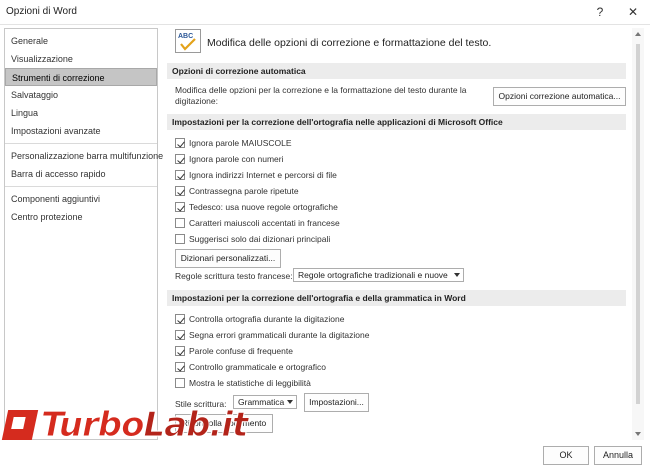 The height and width of the screenshot is (470, 650). I want to click on section-autocorrect-heading: Opzioni di correzione automatica, so click(396, 71).